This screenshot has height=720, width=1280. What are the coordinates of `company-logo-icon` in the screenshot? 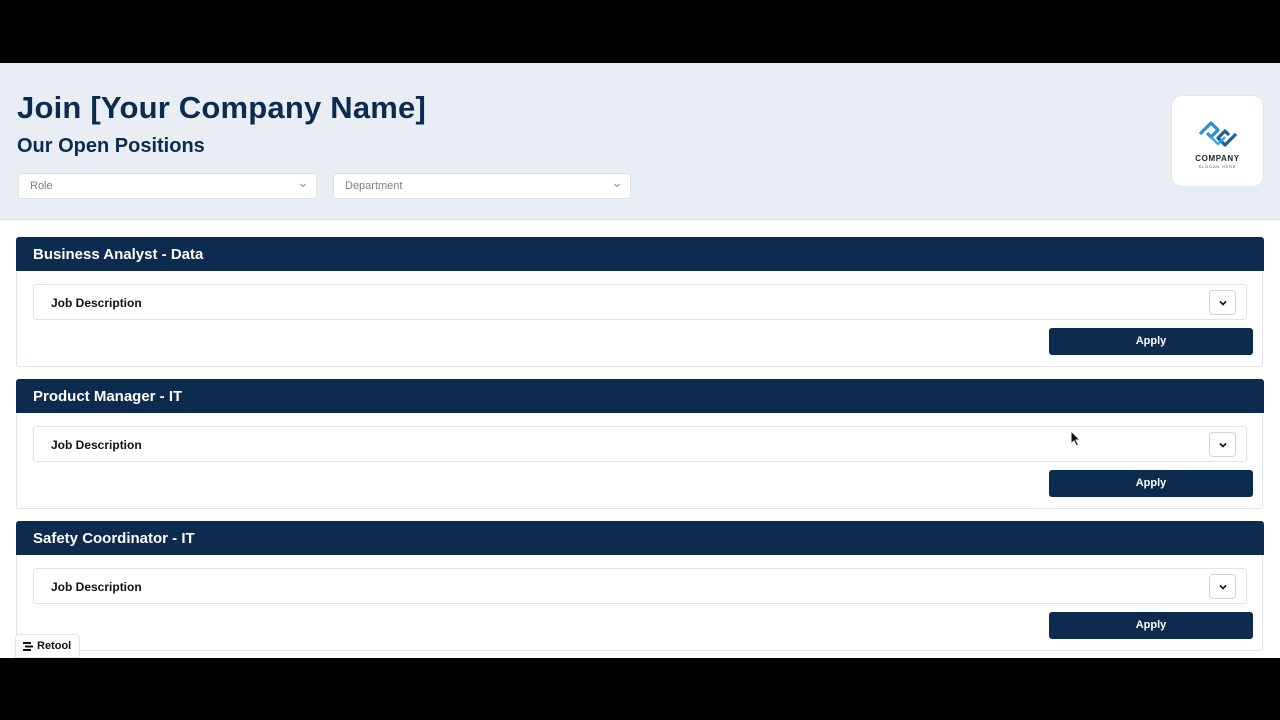 It's located at (1218, 134).